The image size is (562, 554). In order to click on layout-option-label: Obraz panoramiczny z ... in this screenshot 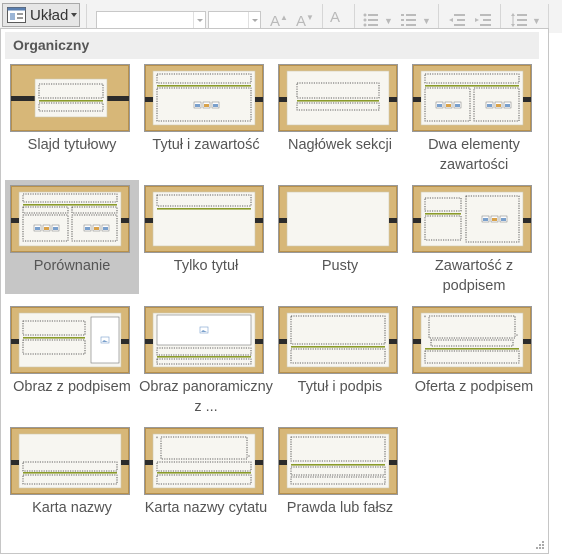, I will do `click(206, 397)`.